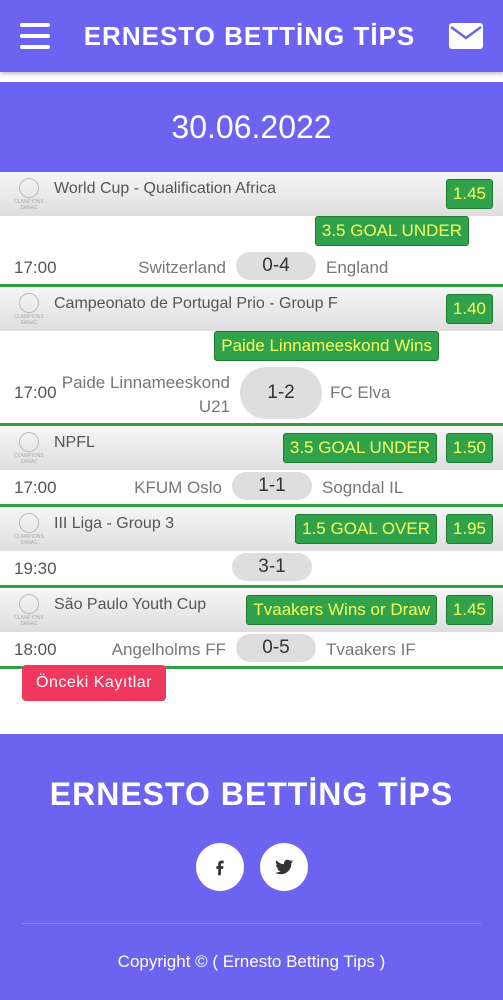  Describe the element at coordinates (283, 867) in the screenshot. I see `twitter-icon` at that location.